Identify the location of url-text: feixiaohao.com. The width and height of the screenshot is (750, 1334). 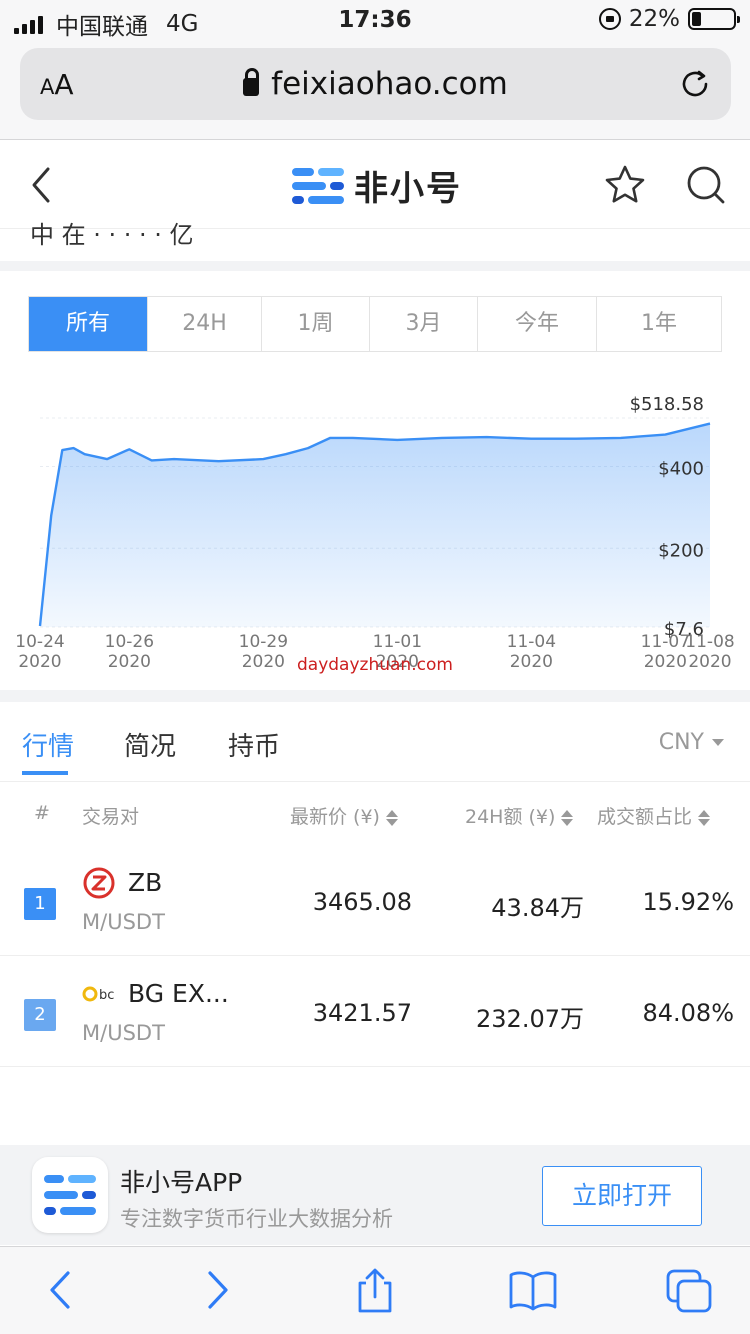
(389, 84).